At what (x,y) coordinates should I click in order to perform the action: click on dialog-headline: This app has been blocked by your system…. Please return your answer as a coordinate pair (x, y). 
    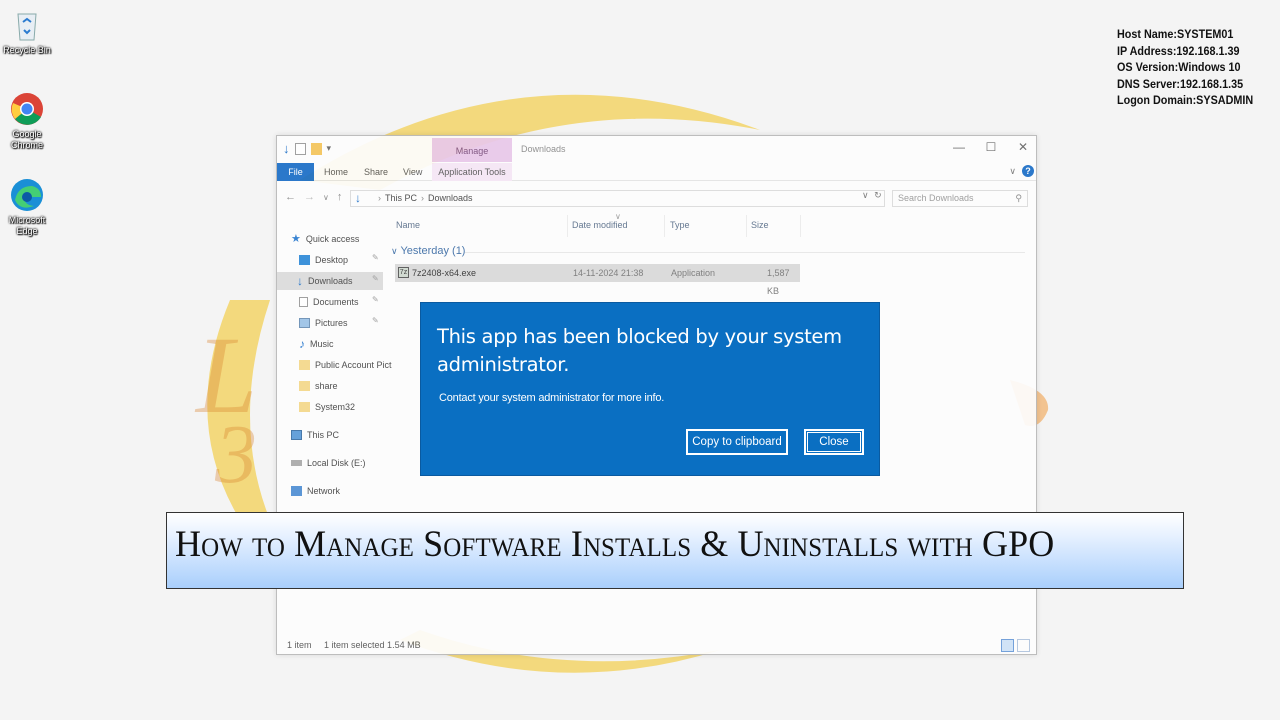
    Looking at the image, I should click on (639, 350).